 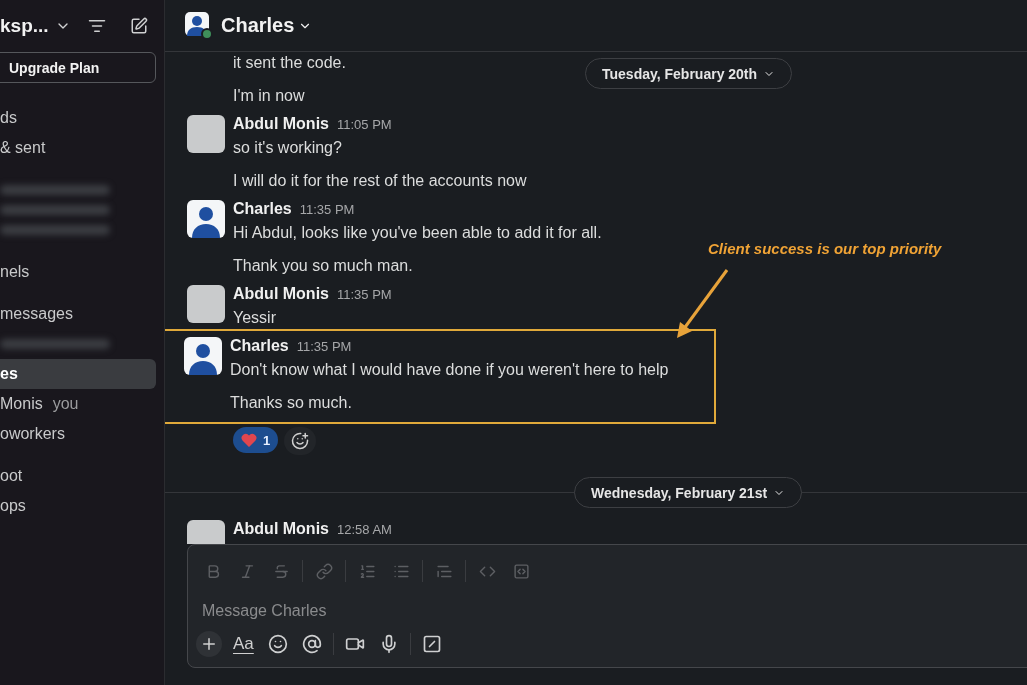 What do you see at coordinates (289, 63) in the screenshot?
I see `message-text: it sent the code.` at bounding box center [289, 63].